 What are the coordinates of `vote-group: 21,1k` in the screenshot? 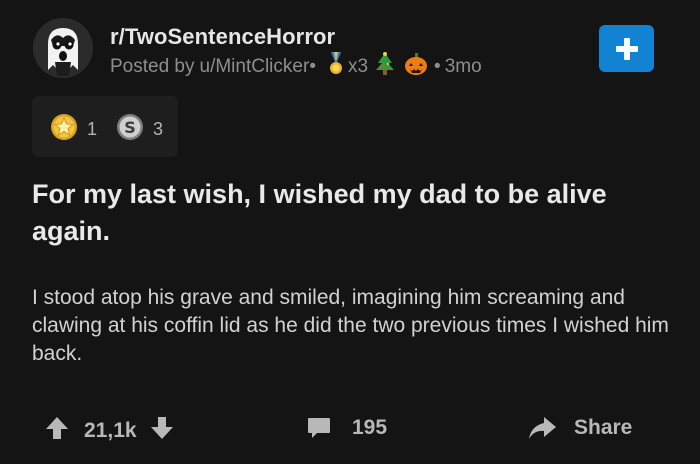 It's located at (109, 430).